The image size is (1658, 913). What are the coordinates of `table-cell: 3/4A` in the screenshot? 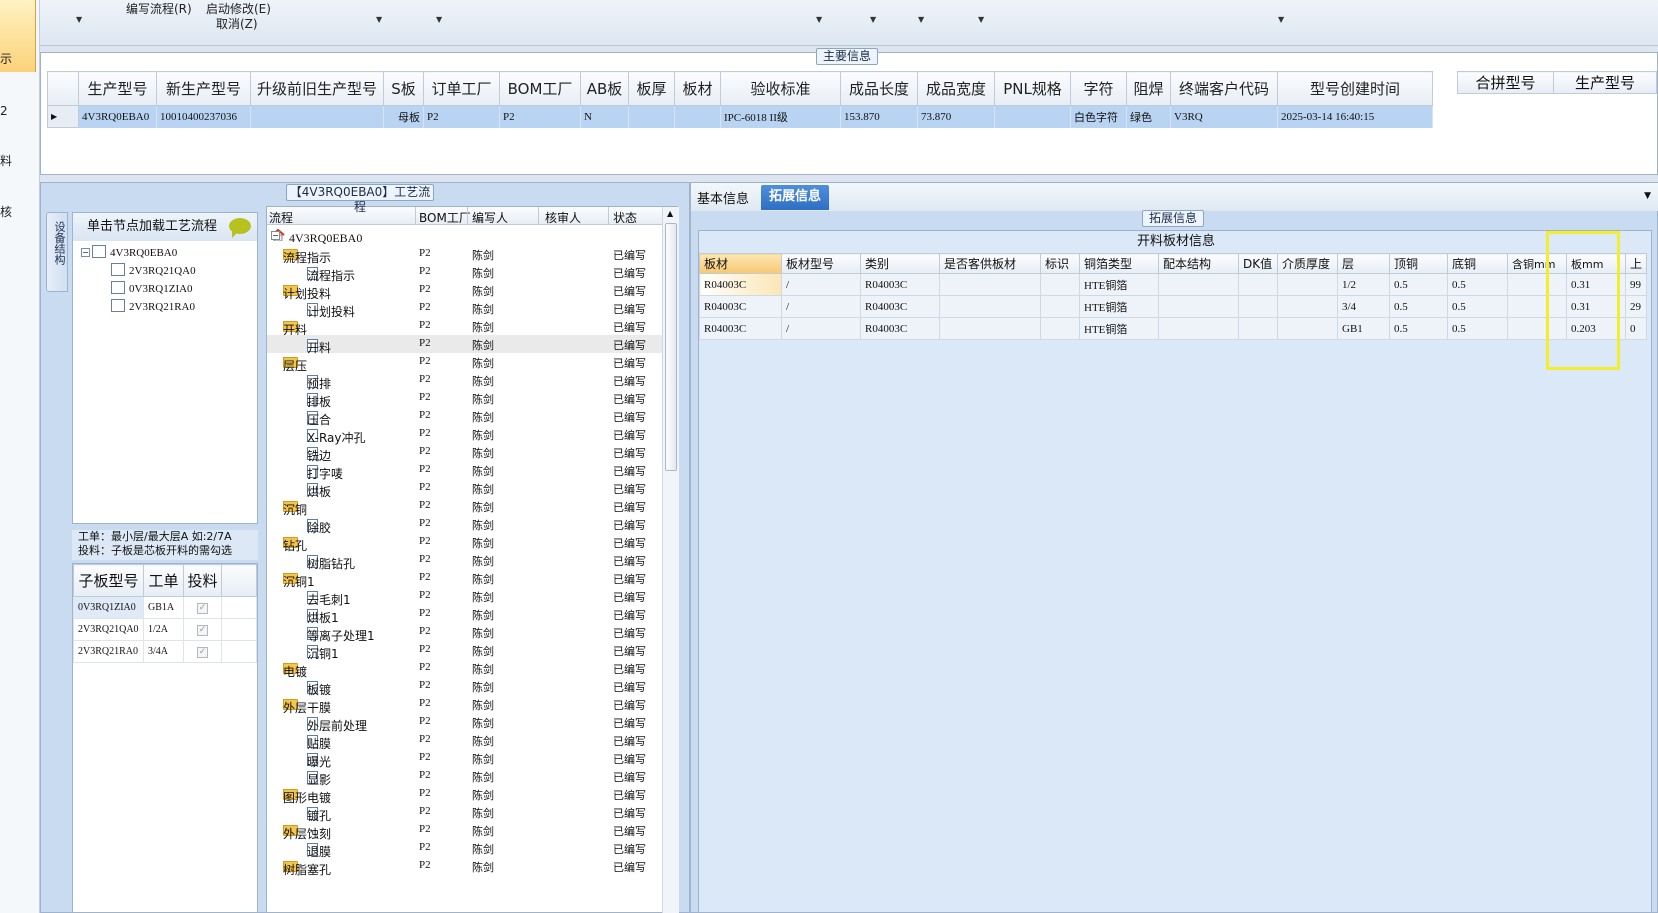 It's located at (163, 651).